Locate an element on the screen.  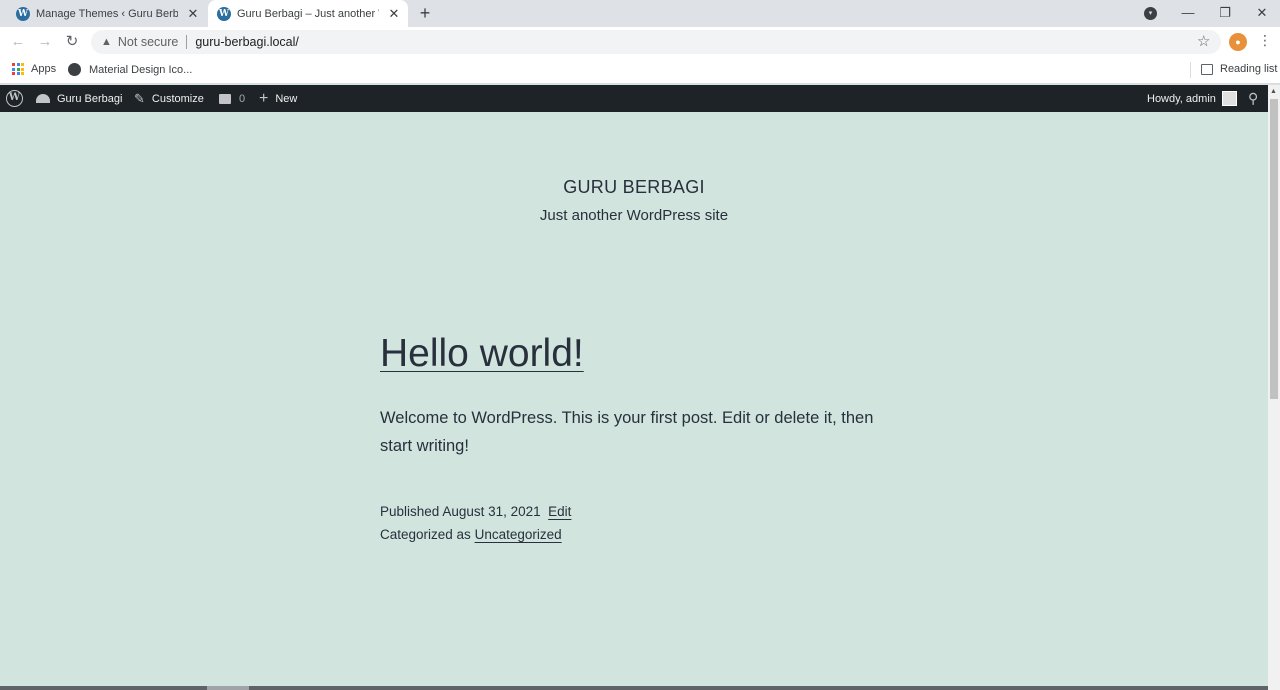
account-menu: Howdy, admin is located at coordinates (1192, 98).